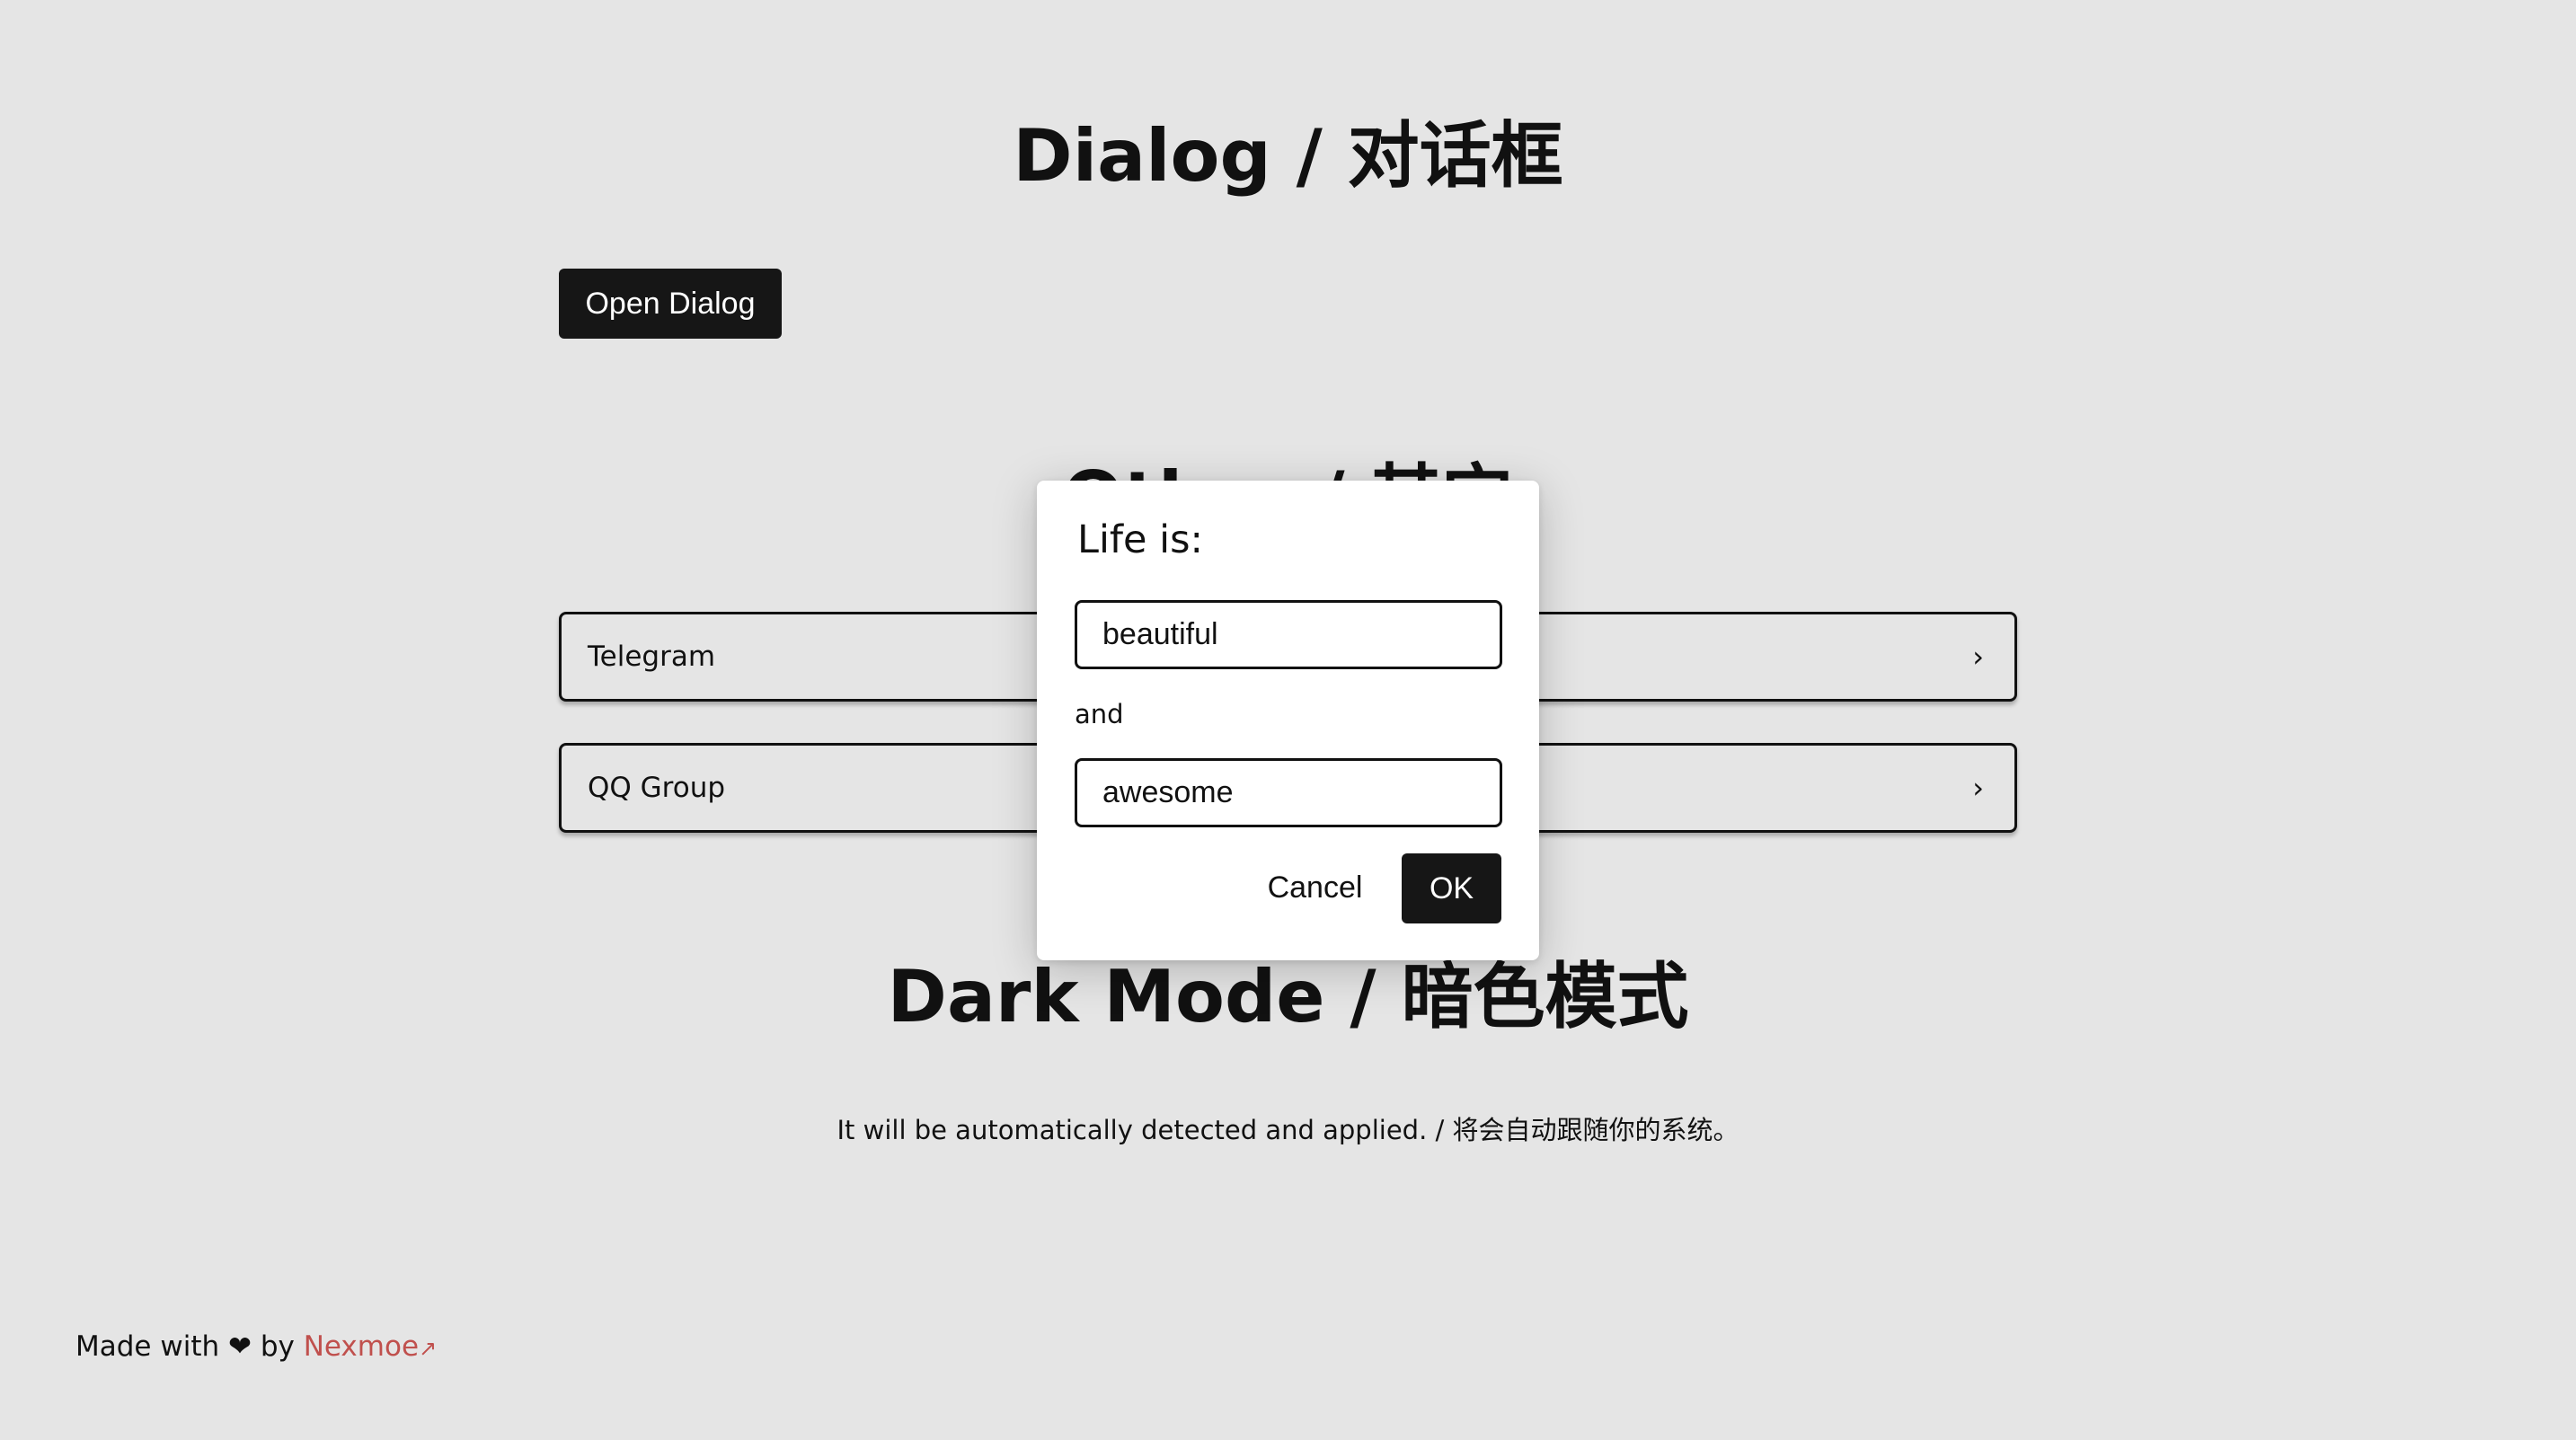  I want to click on heart-icon: ❤, so click(240, 1346).